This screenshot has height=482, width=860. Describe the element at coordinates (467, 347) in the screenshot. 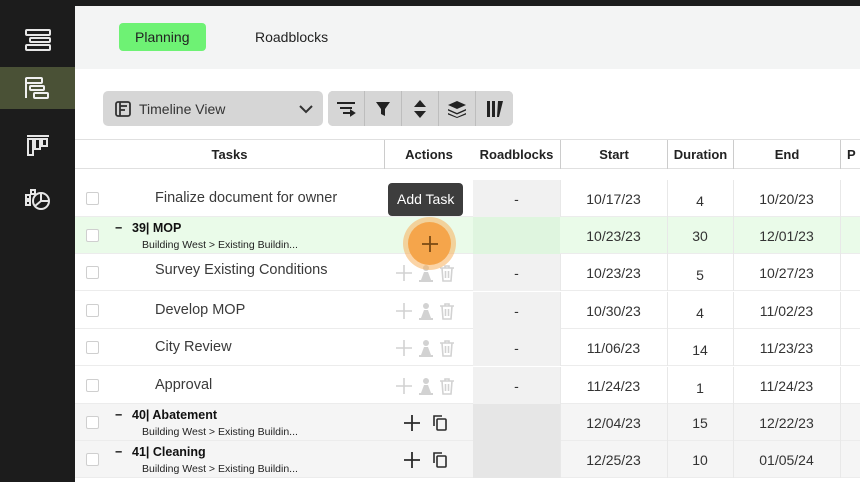

I see `table-row: City Review - 11/06/23 14 11/23/23` at that location.